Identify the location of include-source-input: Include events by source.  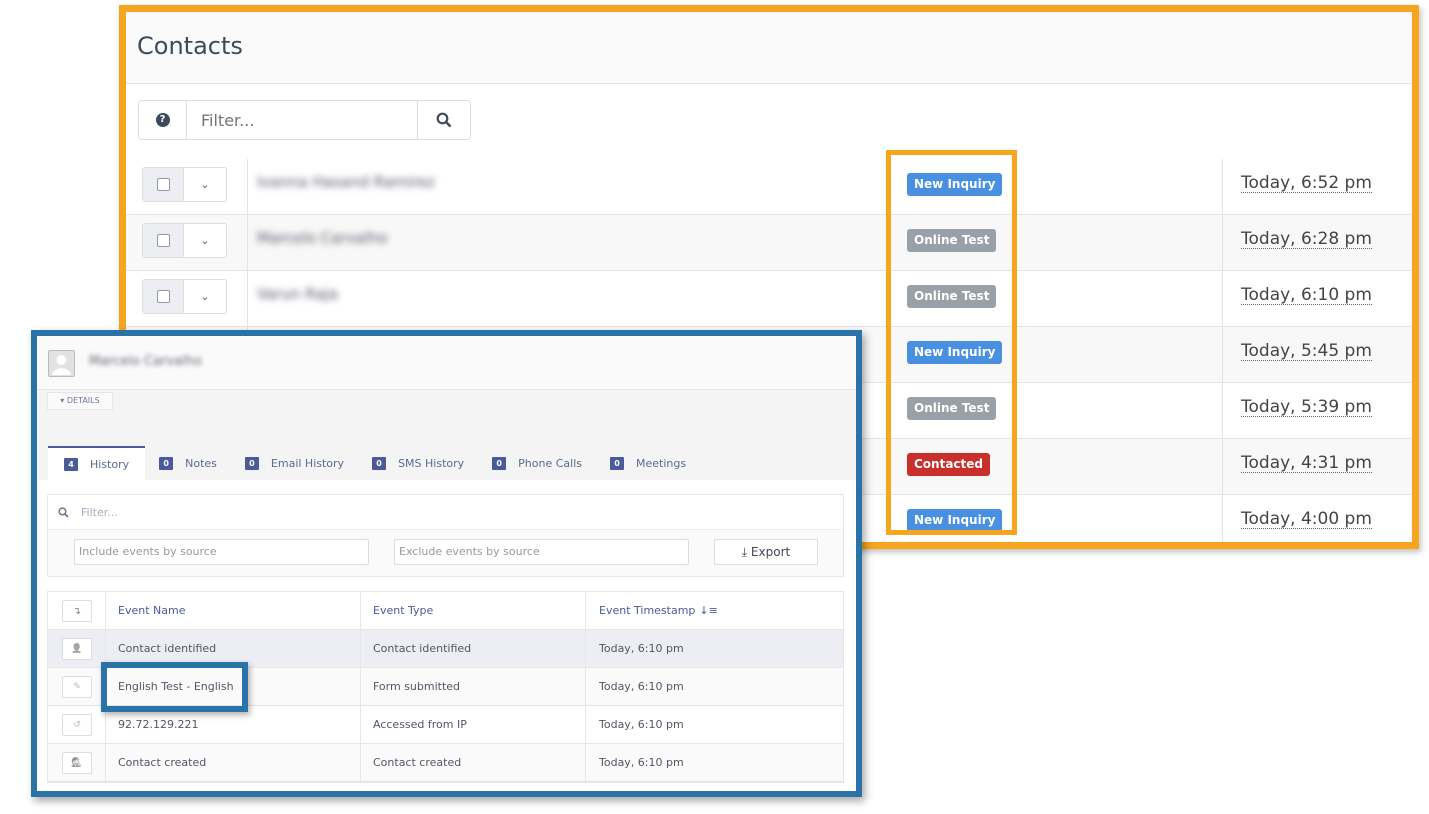
(221, 552).